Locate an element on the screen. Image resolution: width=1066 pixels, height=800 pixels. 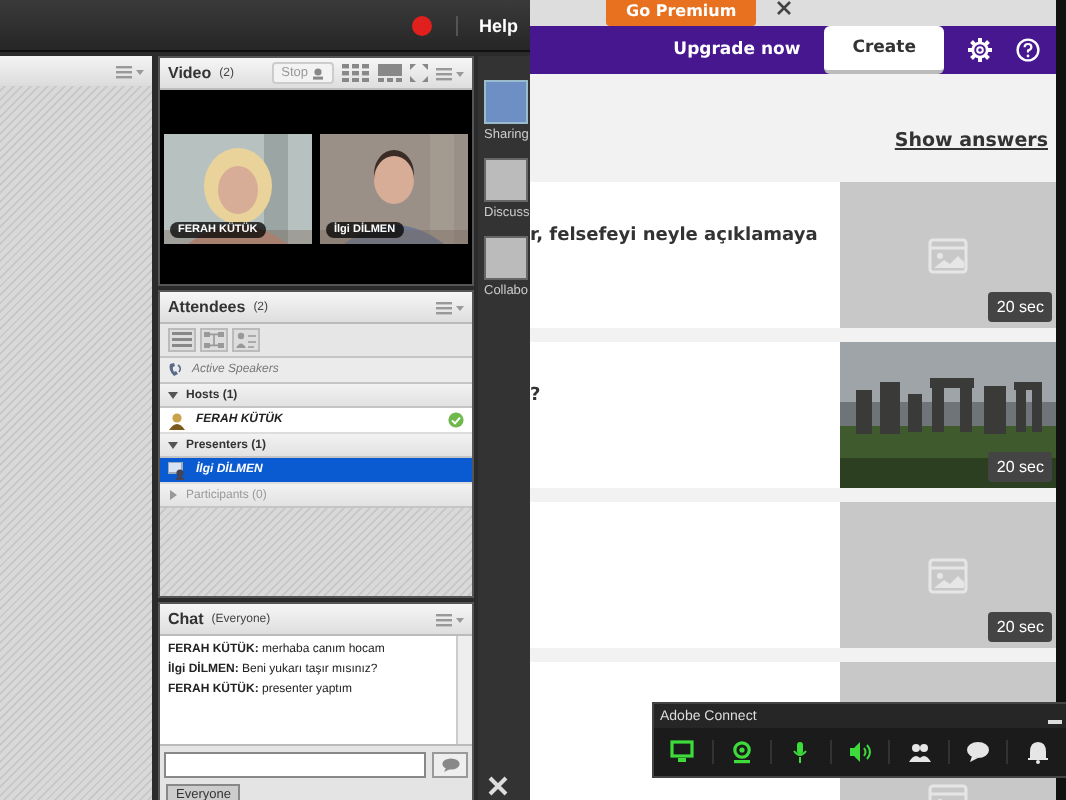
pod-title: Video is located at coordinates (190, 73).